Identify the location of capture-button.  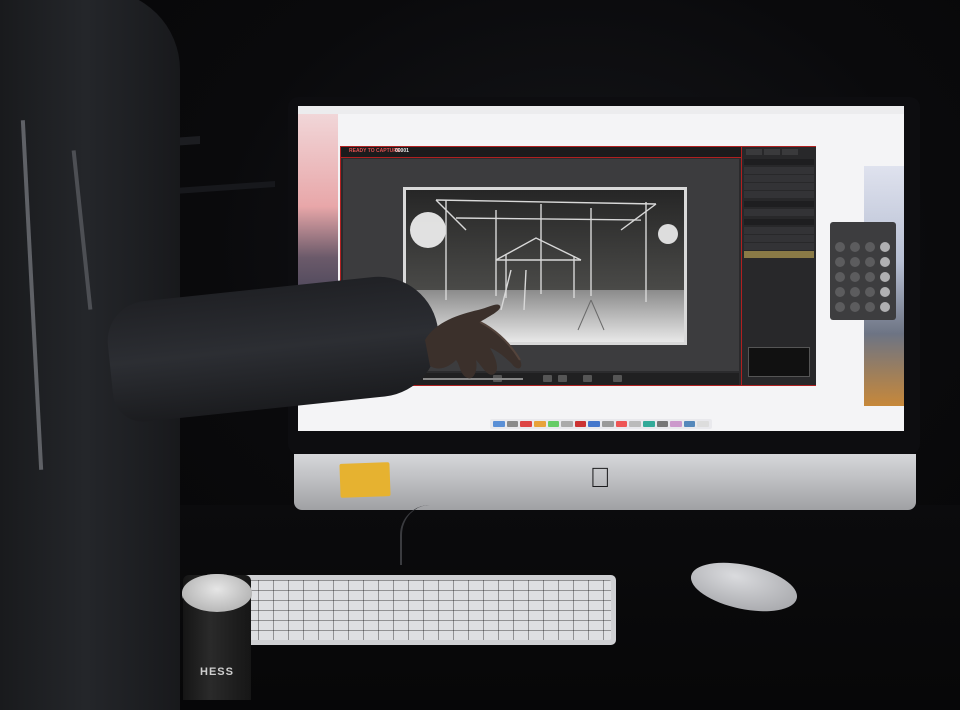
(617, 378).